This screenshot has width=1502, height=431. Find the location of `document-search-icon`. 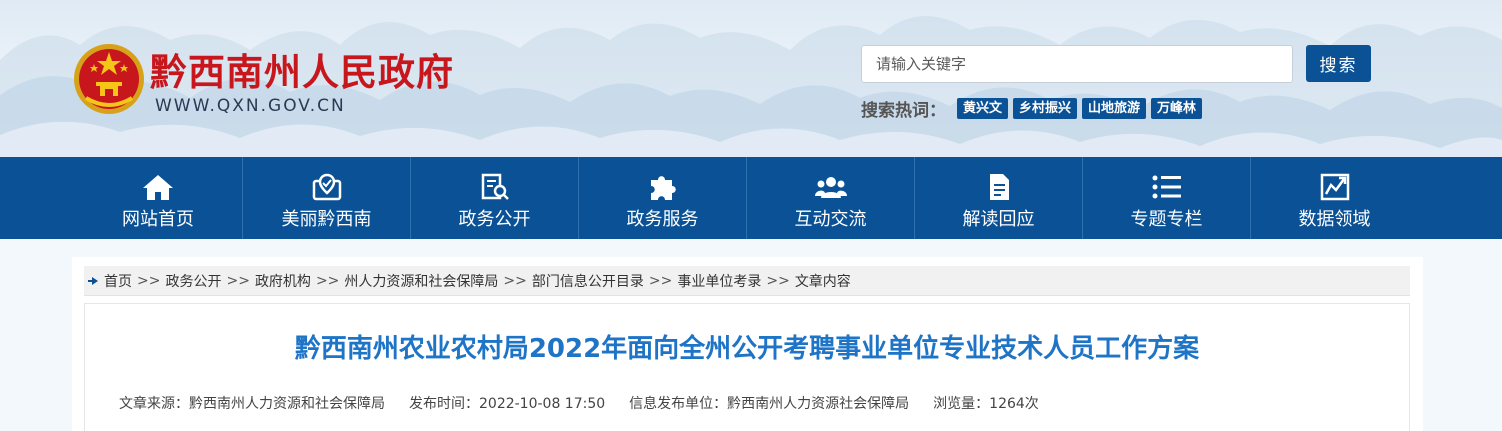

document-search-icon is located at coordinates (495, 187).